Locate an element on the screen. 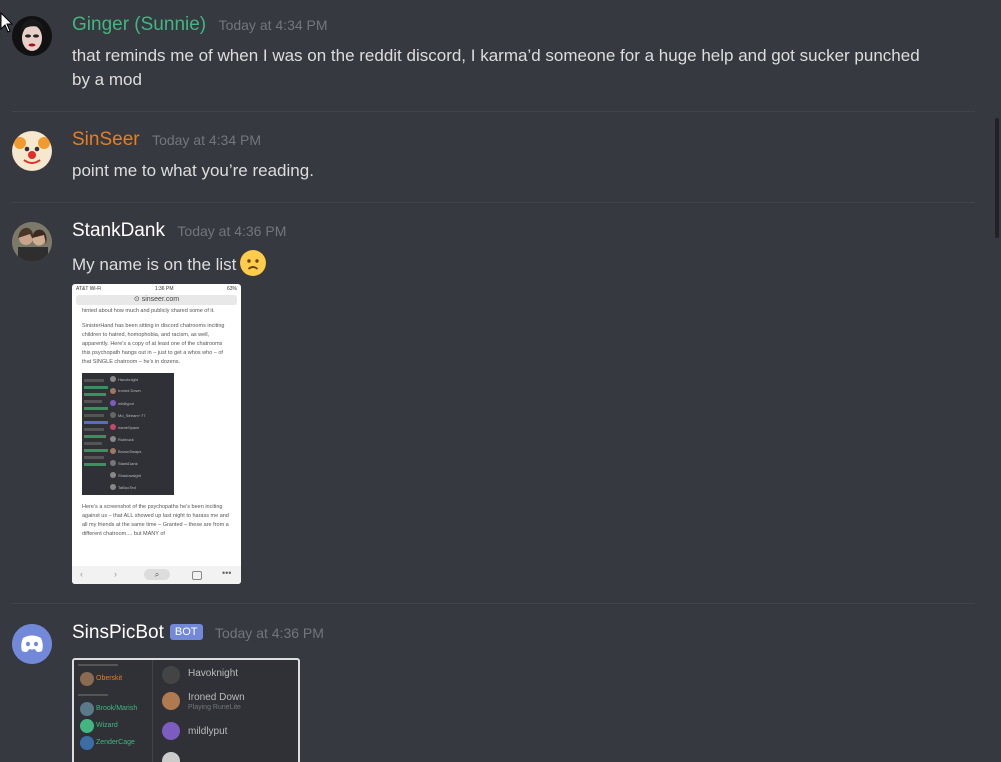 This screenshot has height=762, width=1001. forward-arrow-icon: › is located at coordinates (115, 574).